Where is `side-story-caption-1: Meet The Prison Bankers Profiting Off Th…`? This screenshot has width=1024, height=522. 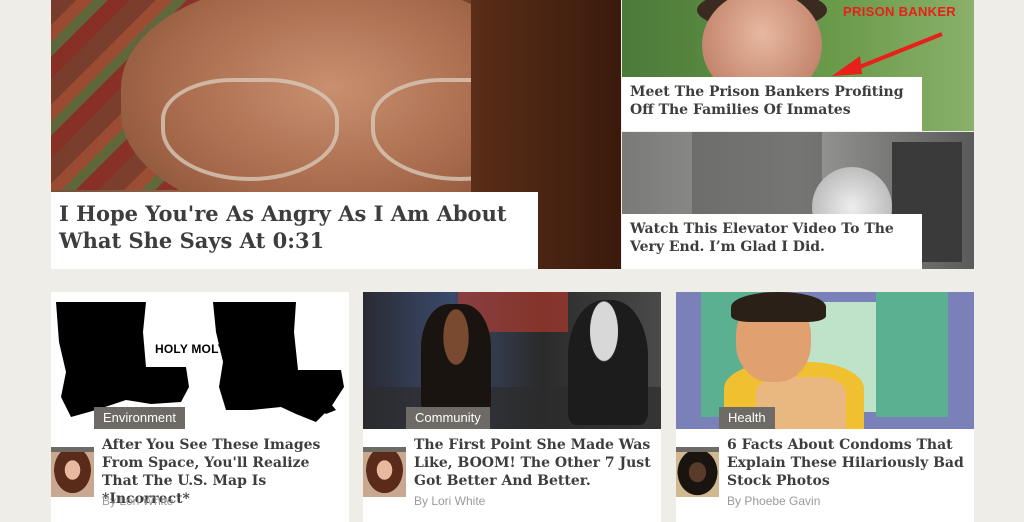 side-story-caption-1: Meet The Prison Bankers Profiting Off Th… is located at coordinates (772, 104).